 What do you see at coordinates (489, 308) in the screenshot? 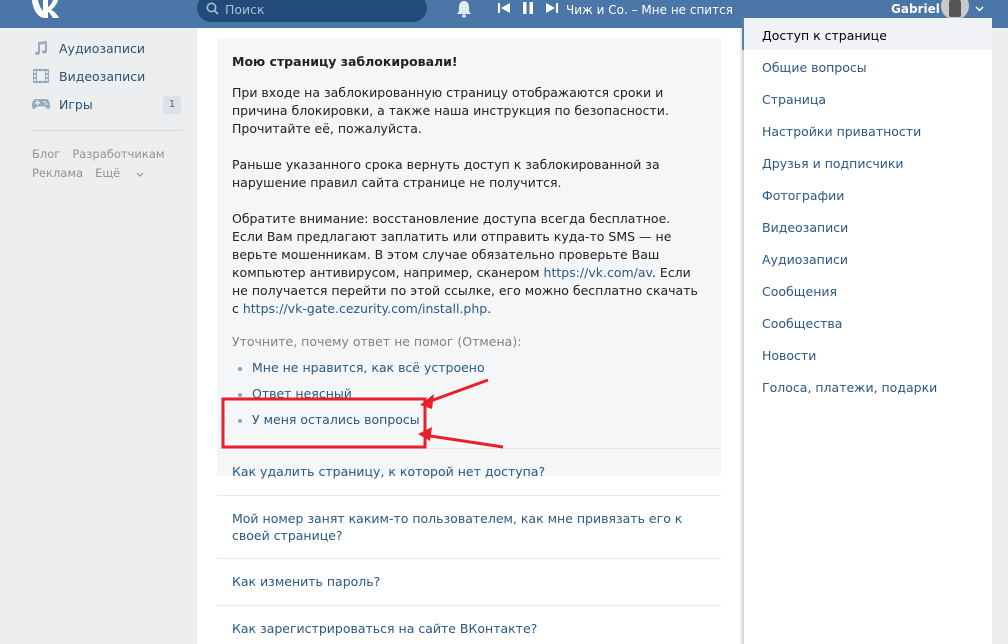
I see `faq-text: .` at bounding box center [489, 308].